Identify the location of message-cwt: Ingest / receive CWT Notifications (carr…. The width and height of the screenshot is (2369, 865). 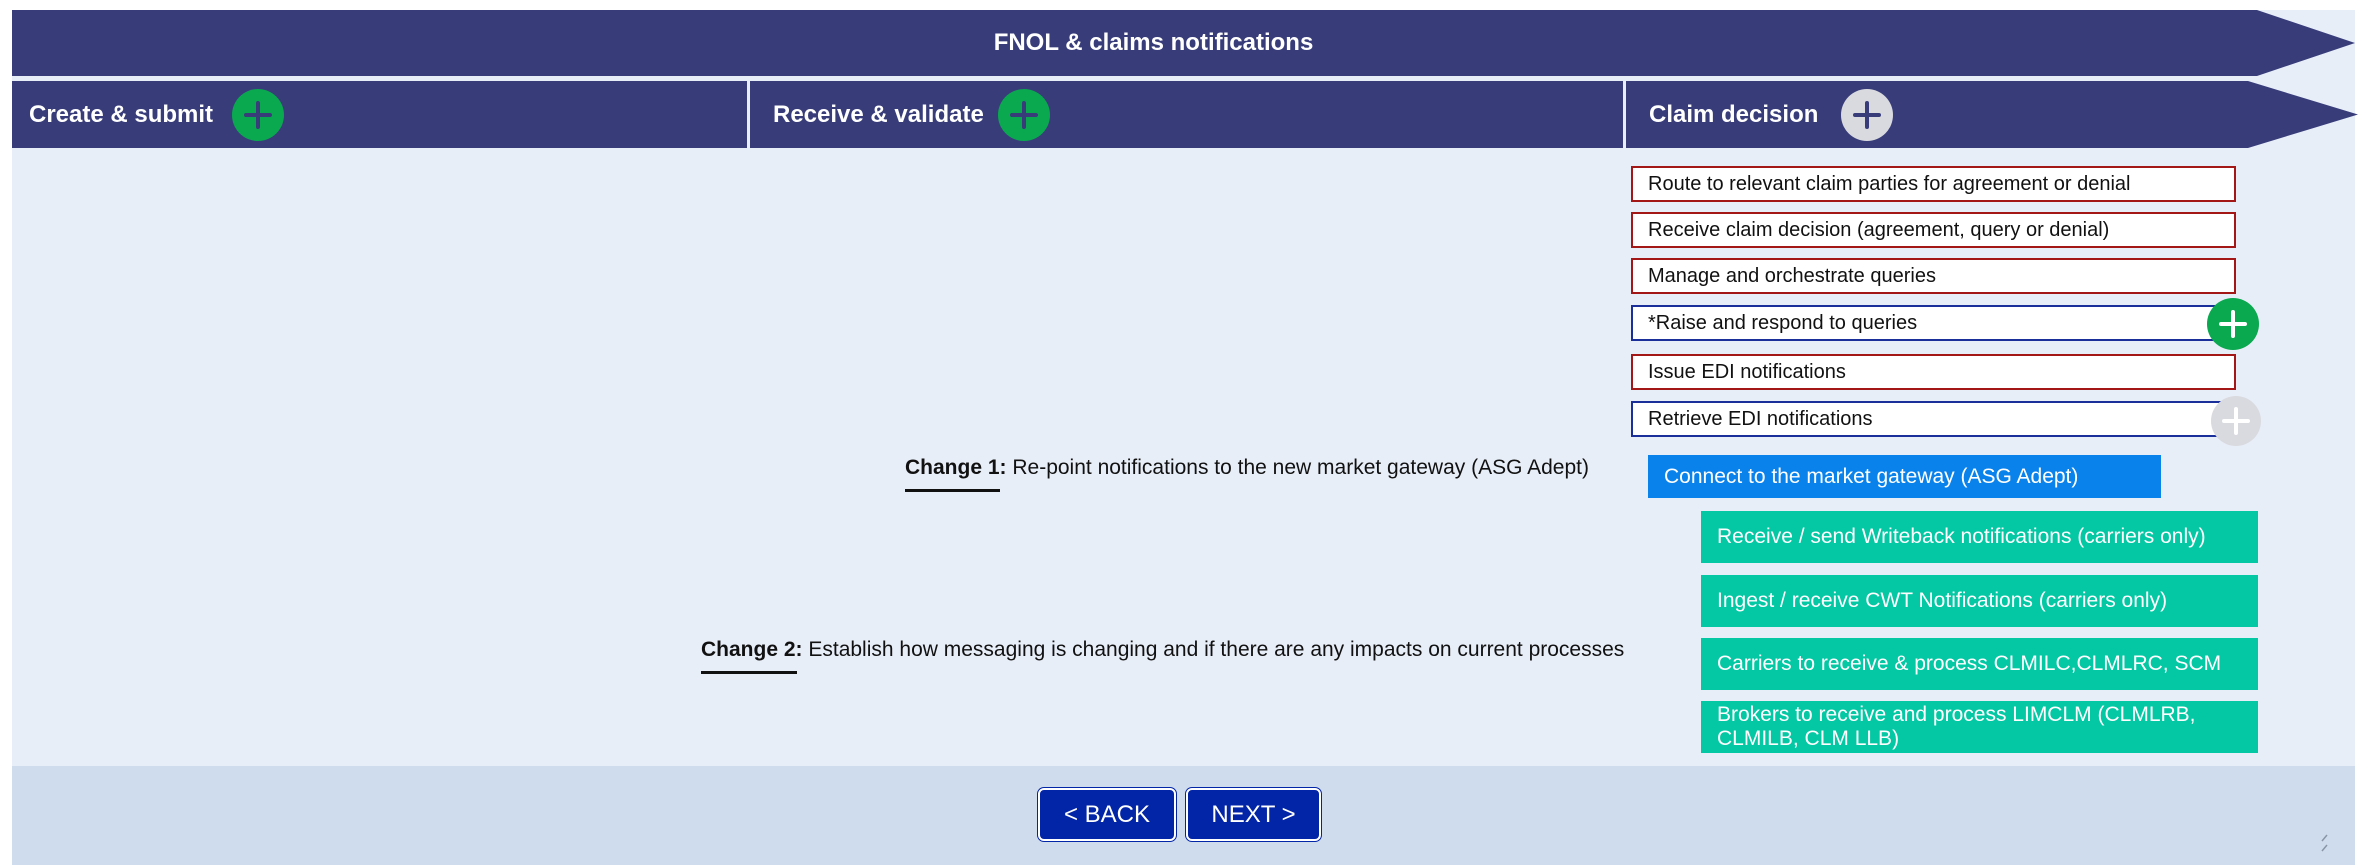
(1979, 601).